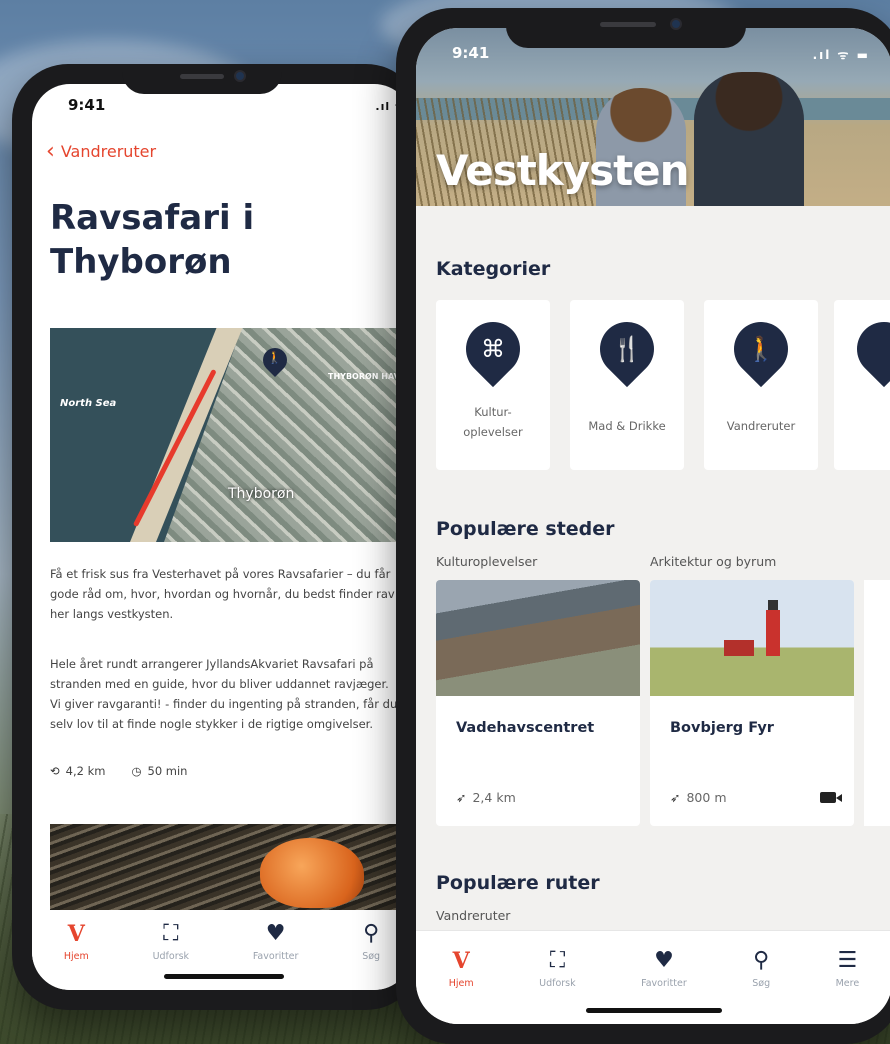  I want to click on place-card-peek, so click(877, 703).